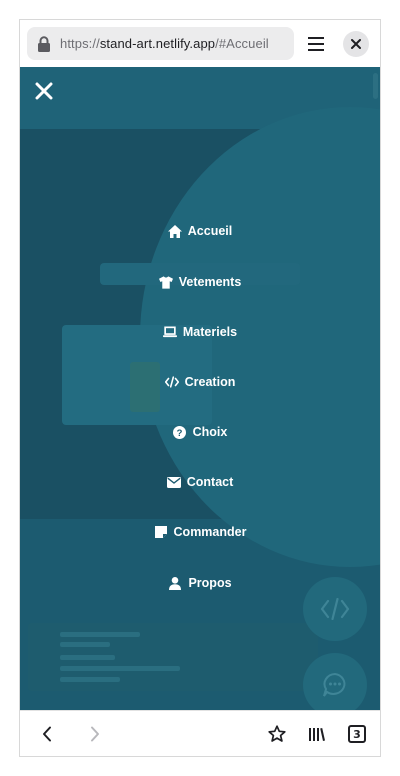 This screenshot has height=776, width=400. I want to click on browser-toolbar: https://stand-art.netlify.app/#Accueil, so click(200, 43).